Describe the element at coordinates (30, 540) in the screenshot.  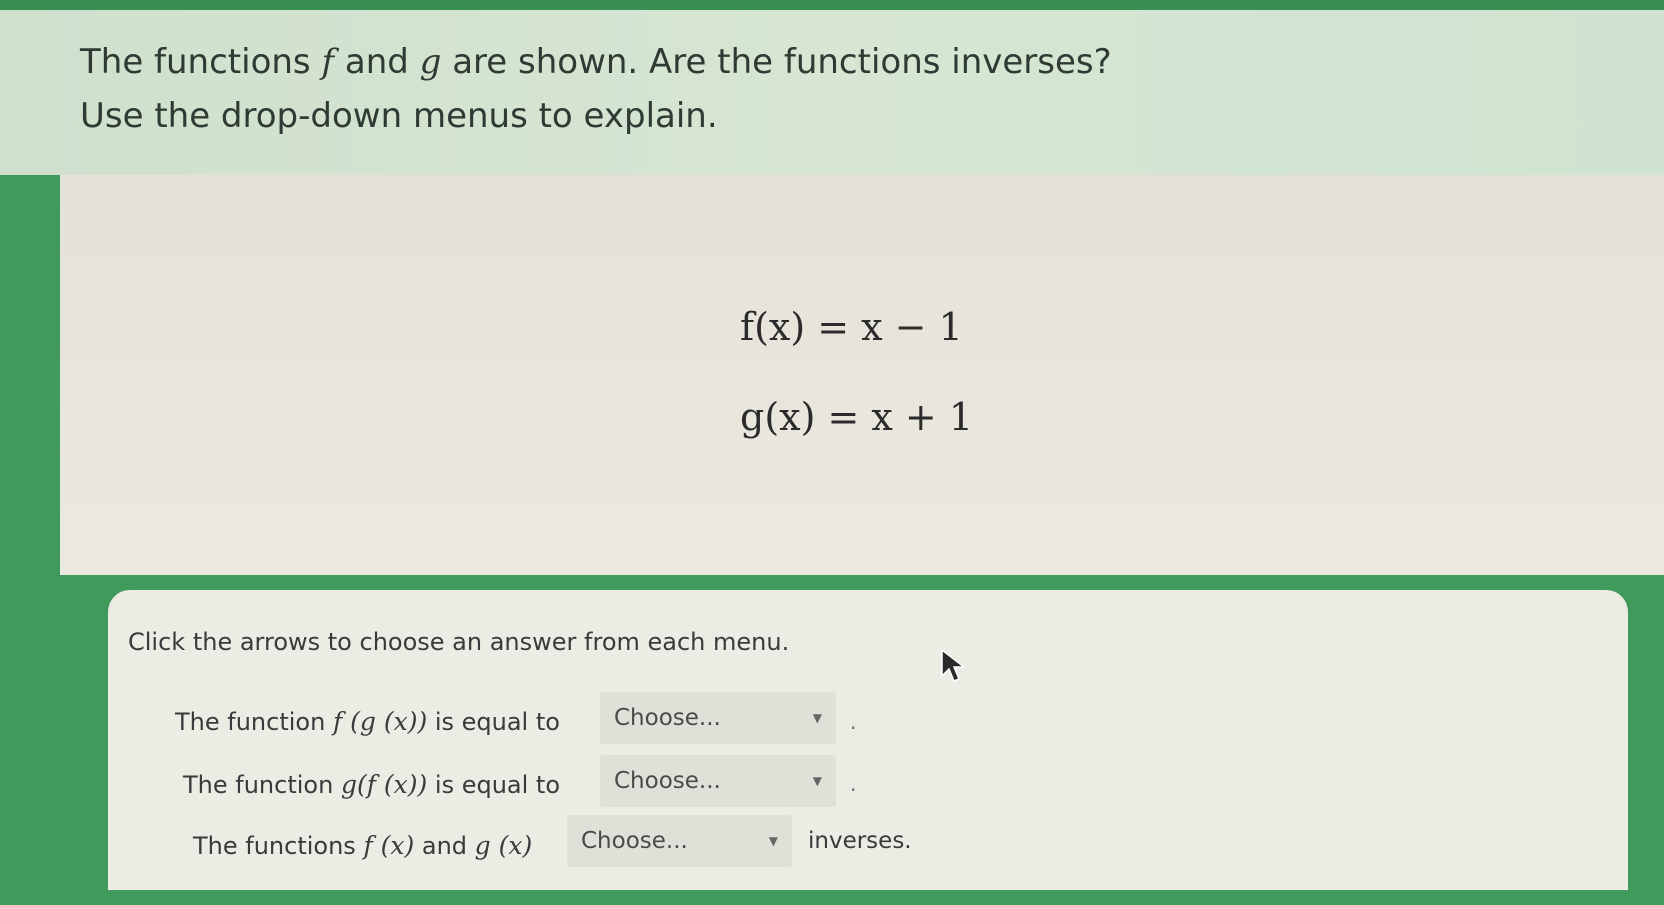
I see `left-green-strip` at that location.